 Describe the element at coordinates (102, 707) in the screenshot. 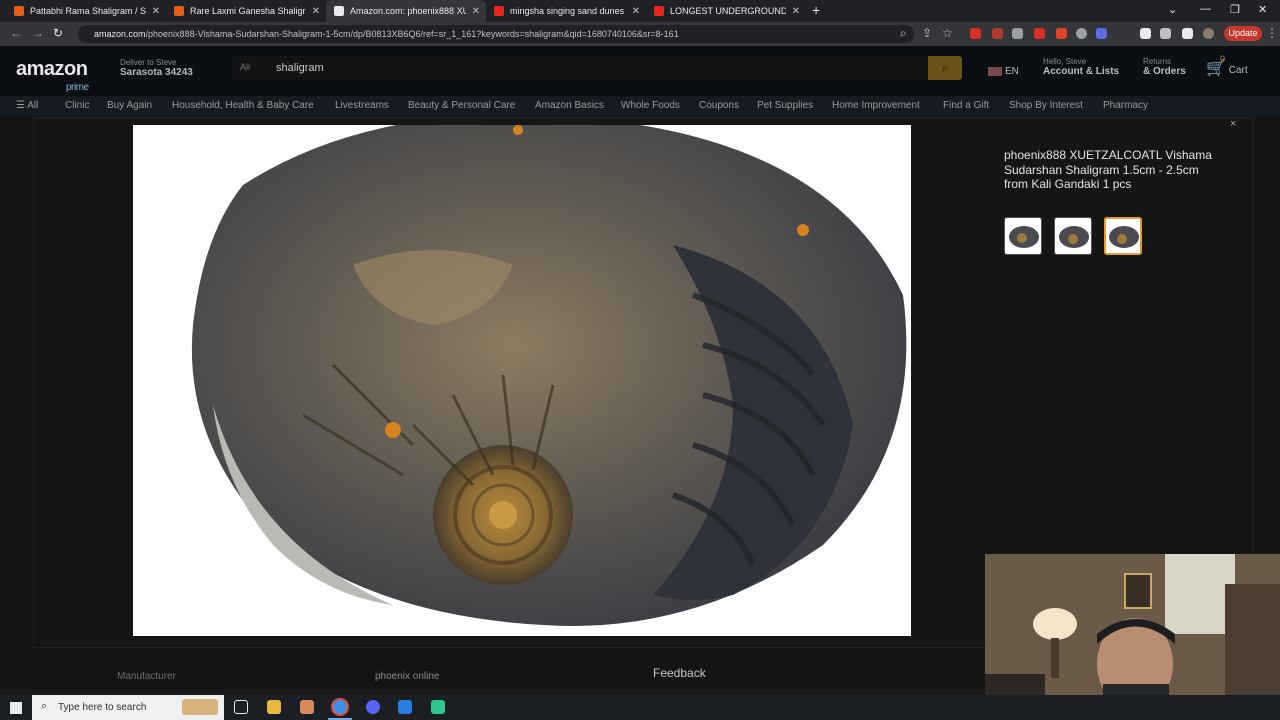

I see `taskbar-search-placeholder: Type here to search` at that location.